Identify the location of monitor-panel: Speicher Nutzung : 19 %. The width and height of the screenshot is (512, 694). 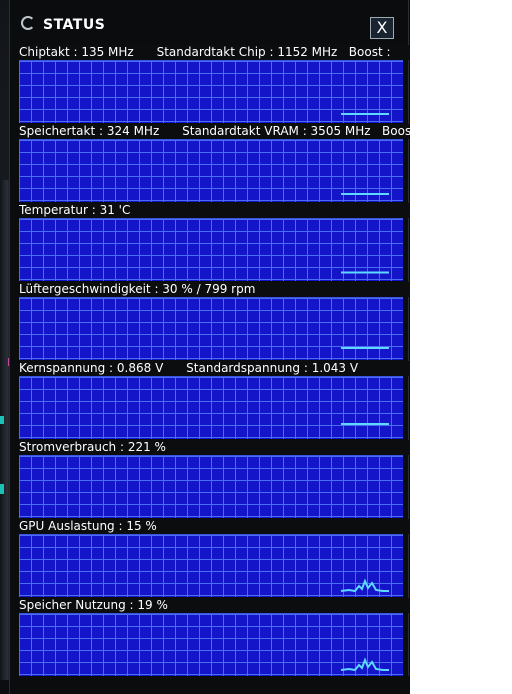
(214, 637).